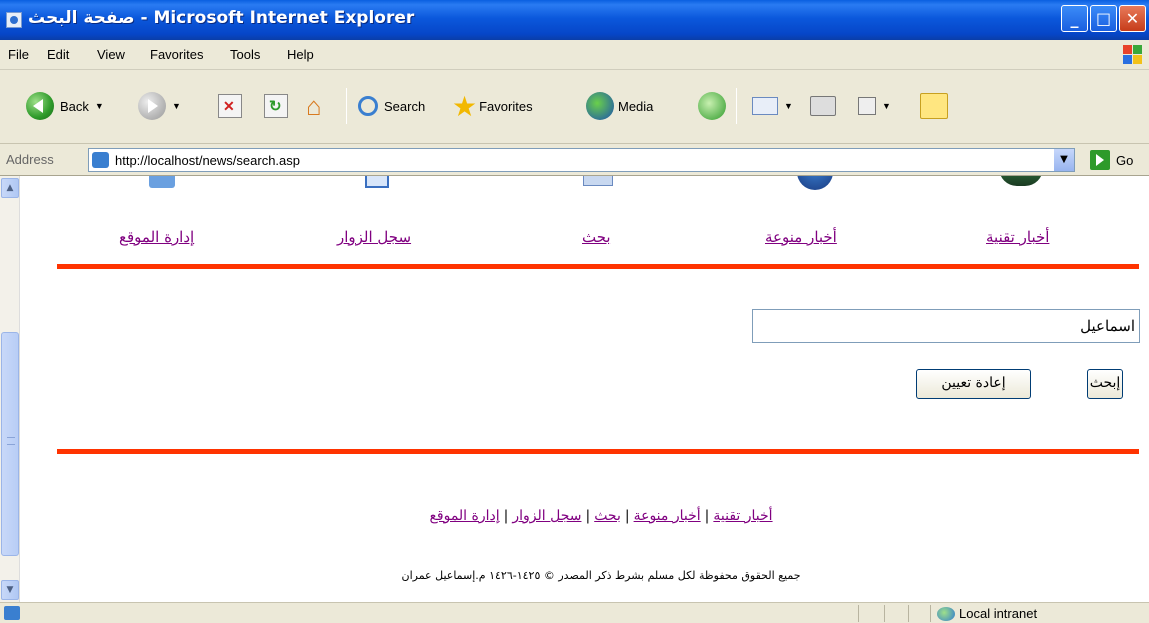 This screenshot has height=623, width=1149. I want to click on top-divider, so click(598, 266).